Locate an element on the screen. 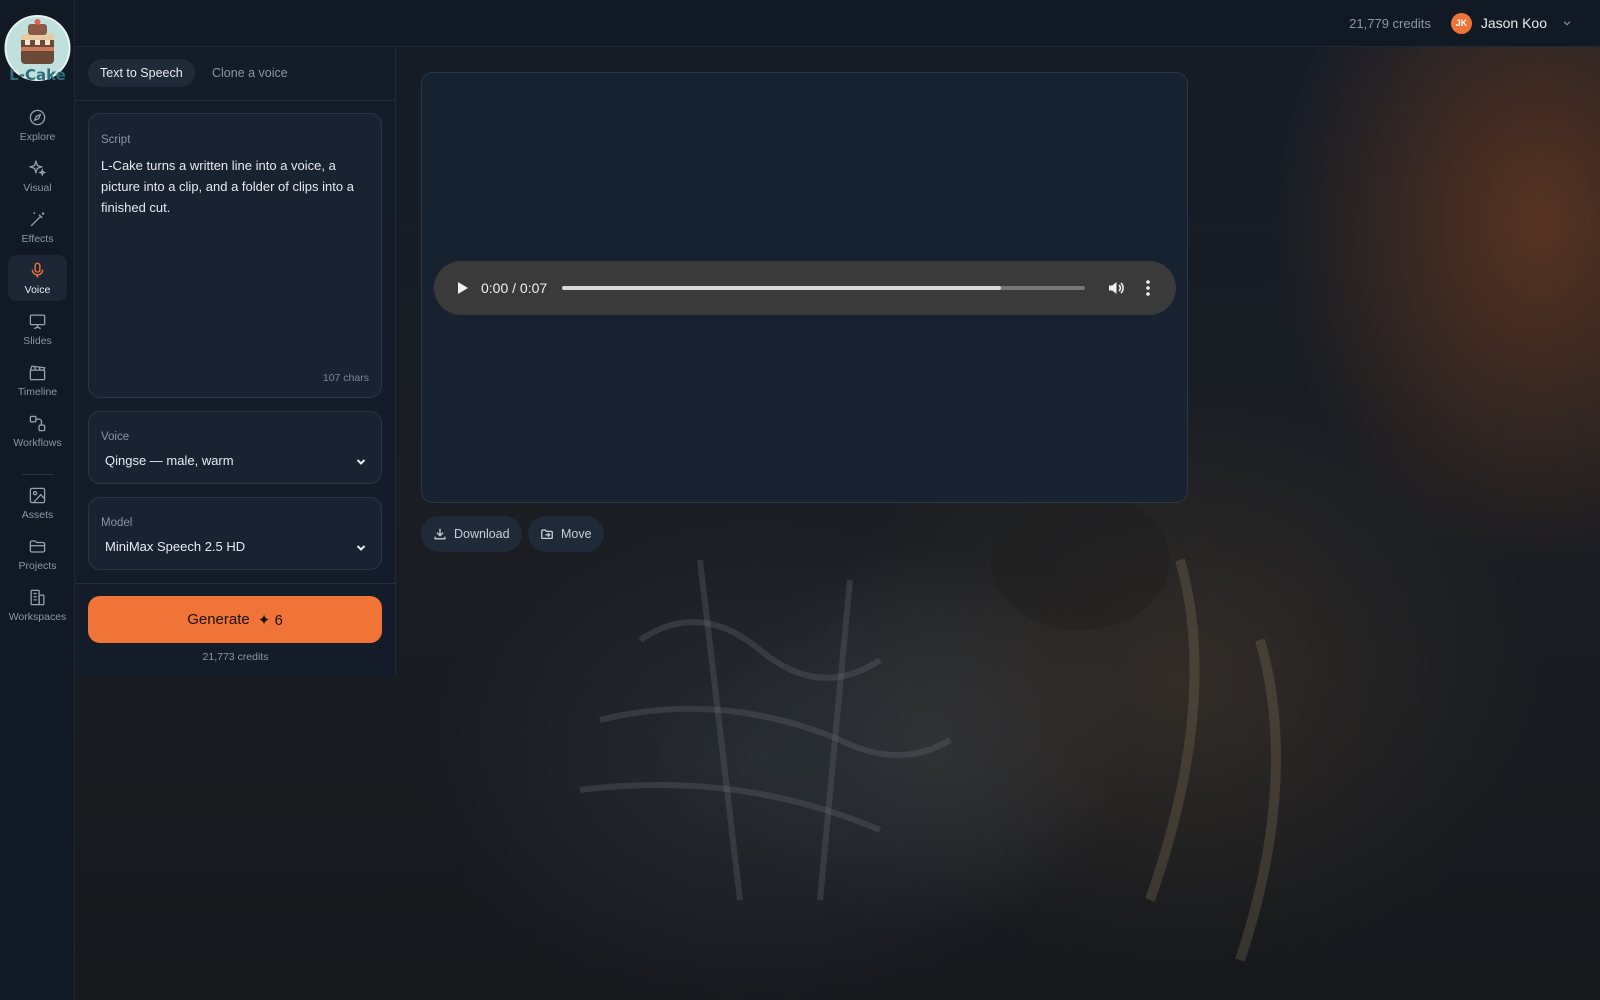  panel-tabs: Text to Speech Clone a voice is located at coordinates (235, 74).